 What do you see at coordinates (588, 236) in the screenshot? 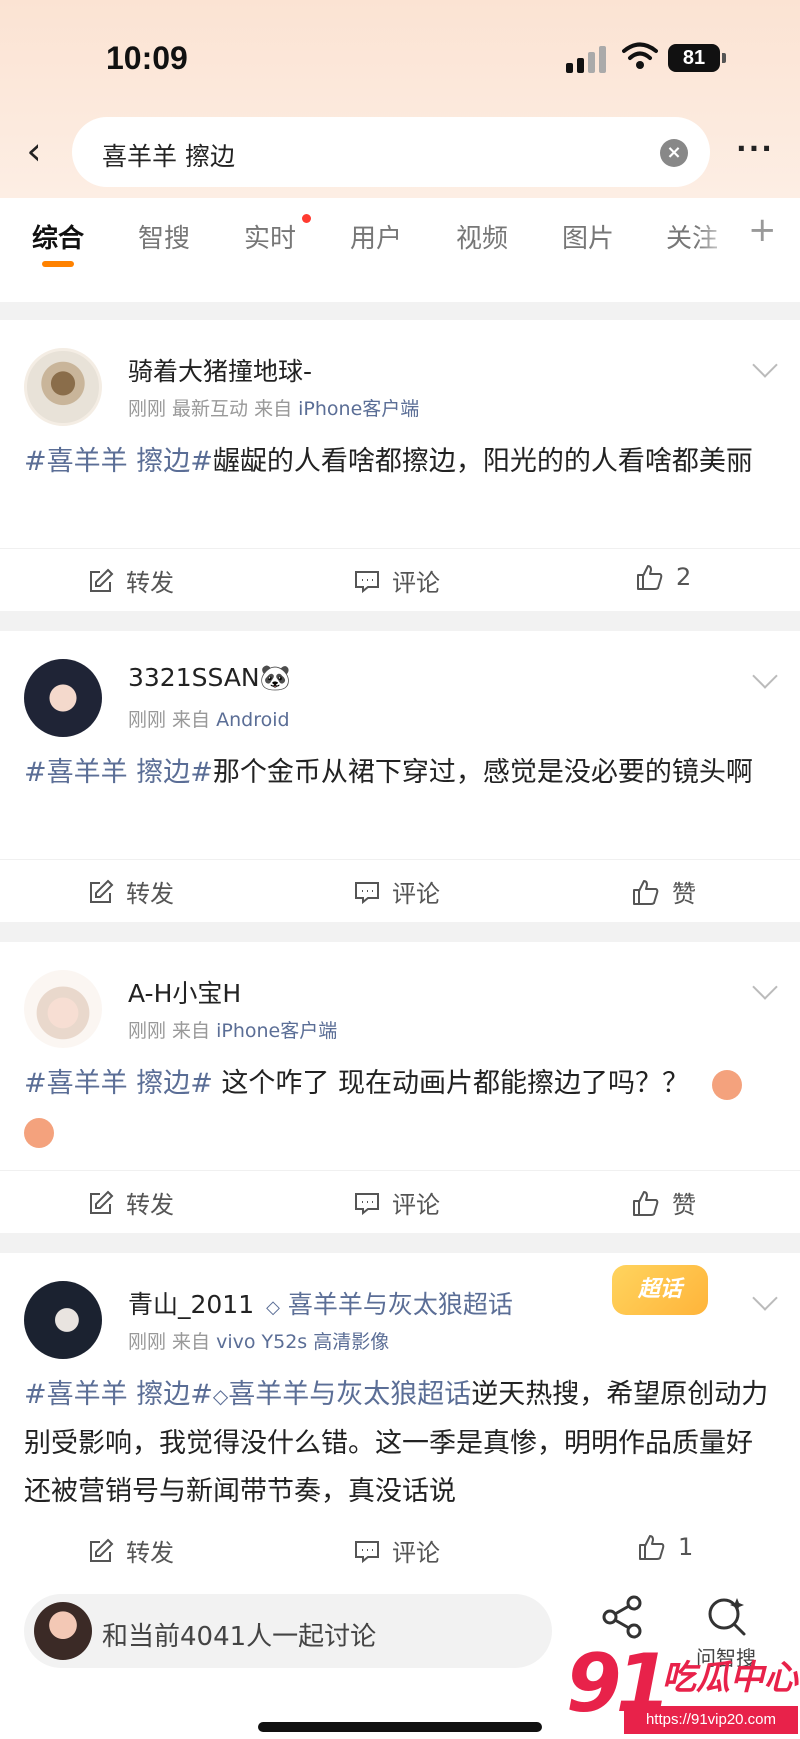
I see `tab-images: 图片` at bounding box center [588, 236].